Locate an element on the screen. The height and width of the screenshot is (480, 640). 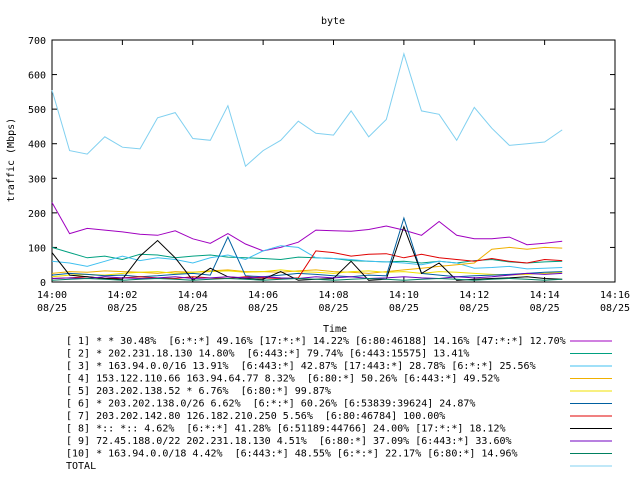
x-tick-label-time: 14:08 is located at coordinates (333, 295).